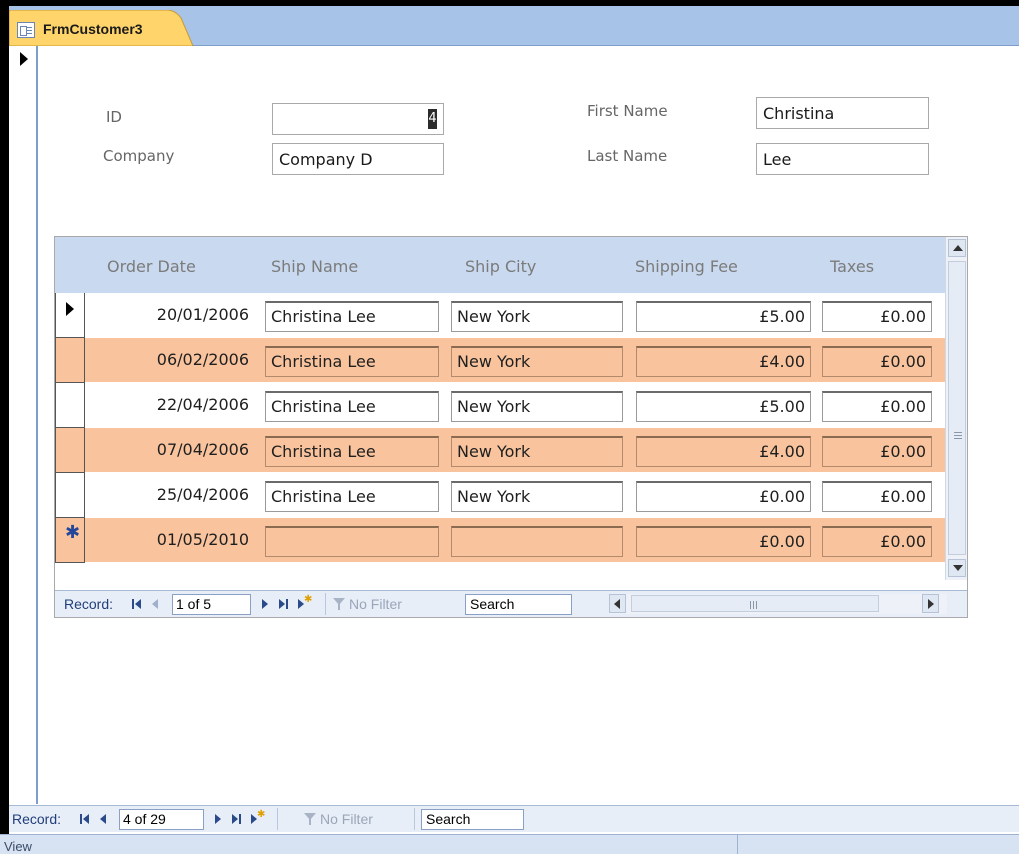 The width and height of the screenshot is (1019, 854). I want to click on record-position-field: 4 of 29, so click(161, 819).